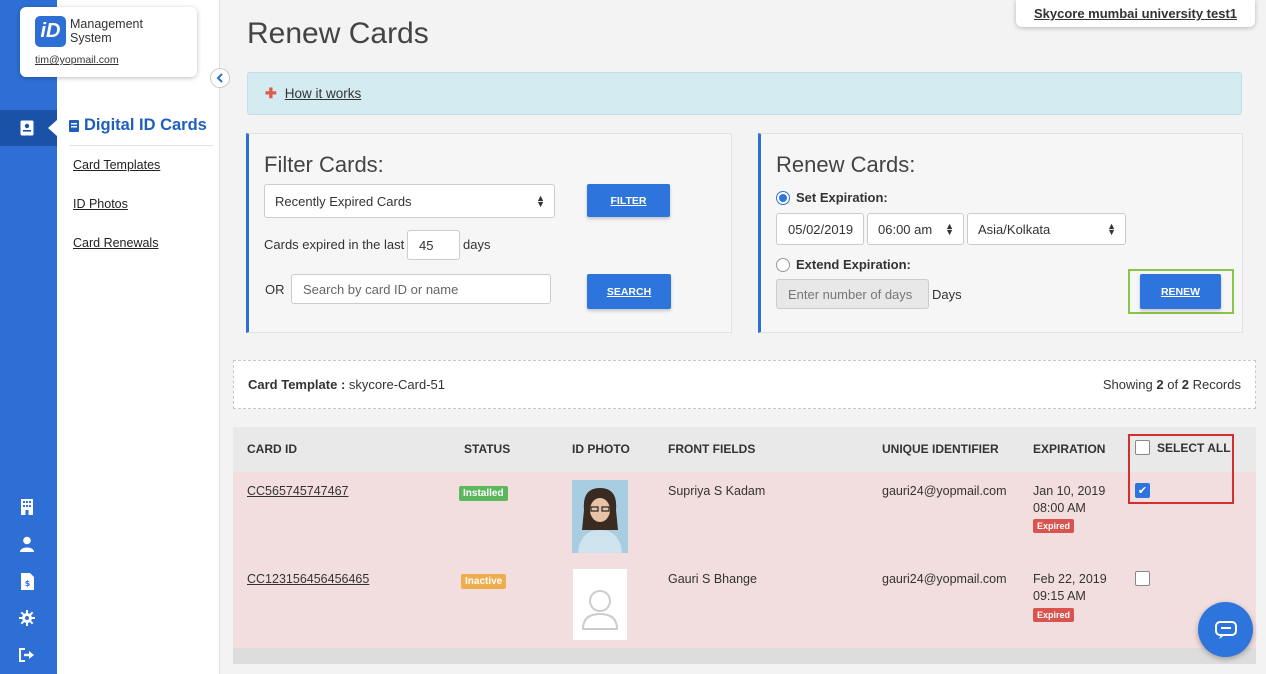 This screenshot has height=674, width=1266. Describe the element at coordinates (842, 197) in the screenshot. I see `set-expiration-label: Set Expiration:` at that location.